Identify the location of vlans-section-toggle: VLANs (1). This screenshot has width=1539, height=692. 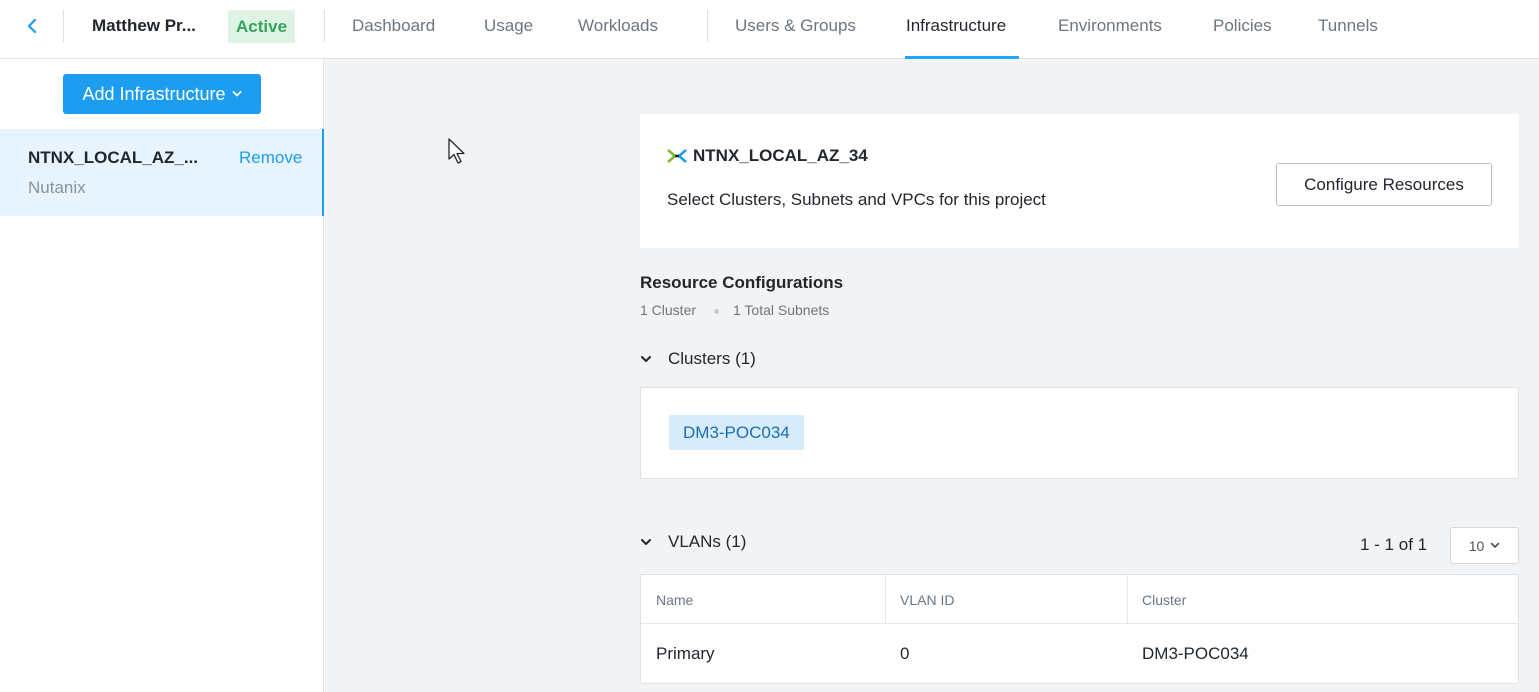
(693, 542).